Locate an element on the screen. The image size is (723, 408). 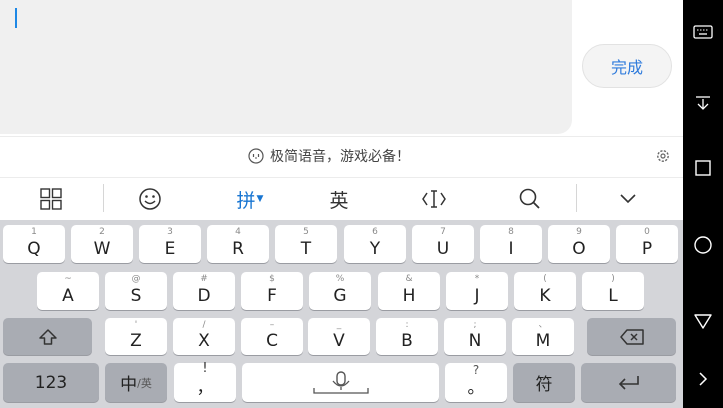
key-z: ' Z is located at coordinates (136, 336).